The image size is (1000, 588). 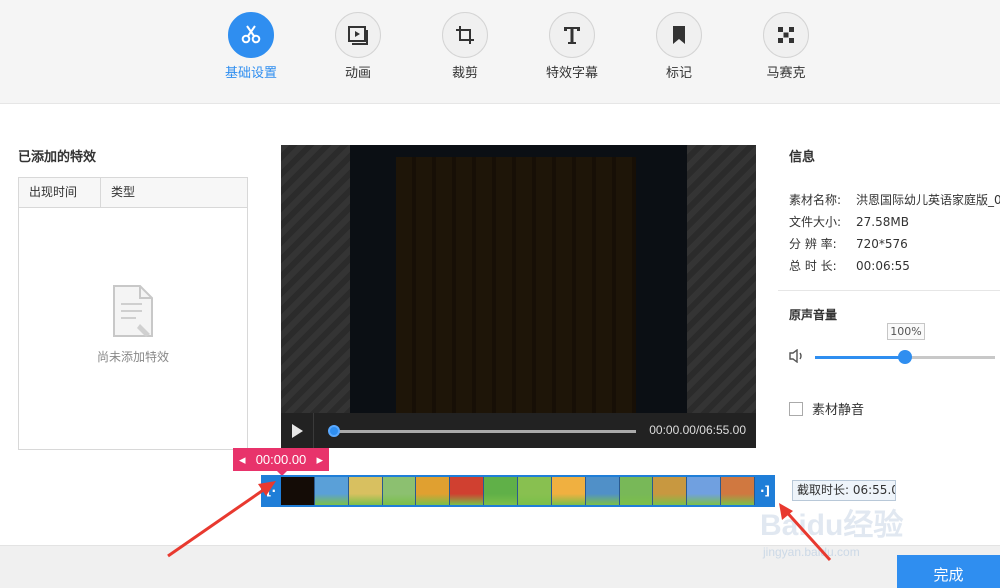 What do you see at coordinates (118, 192) in the screenshot?
I see `column-header-type: 类型` at bounding box center [118, 192].